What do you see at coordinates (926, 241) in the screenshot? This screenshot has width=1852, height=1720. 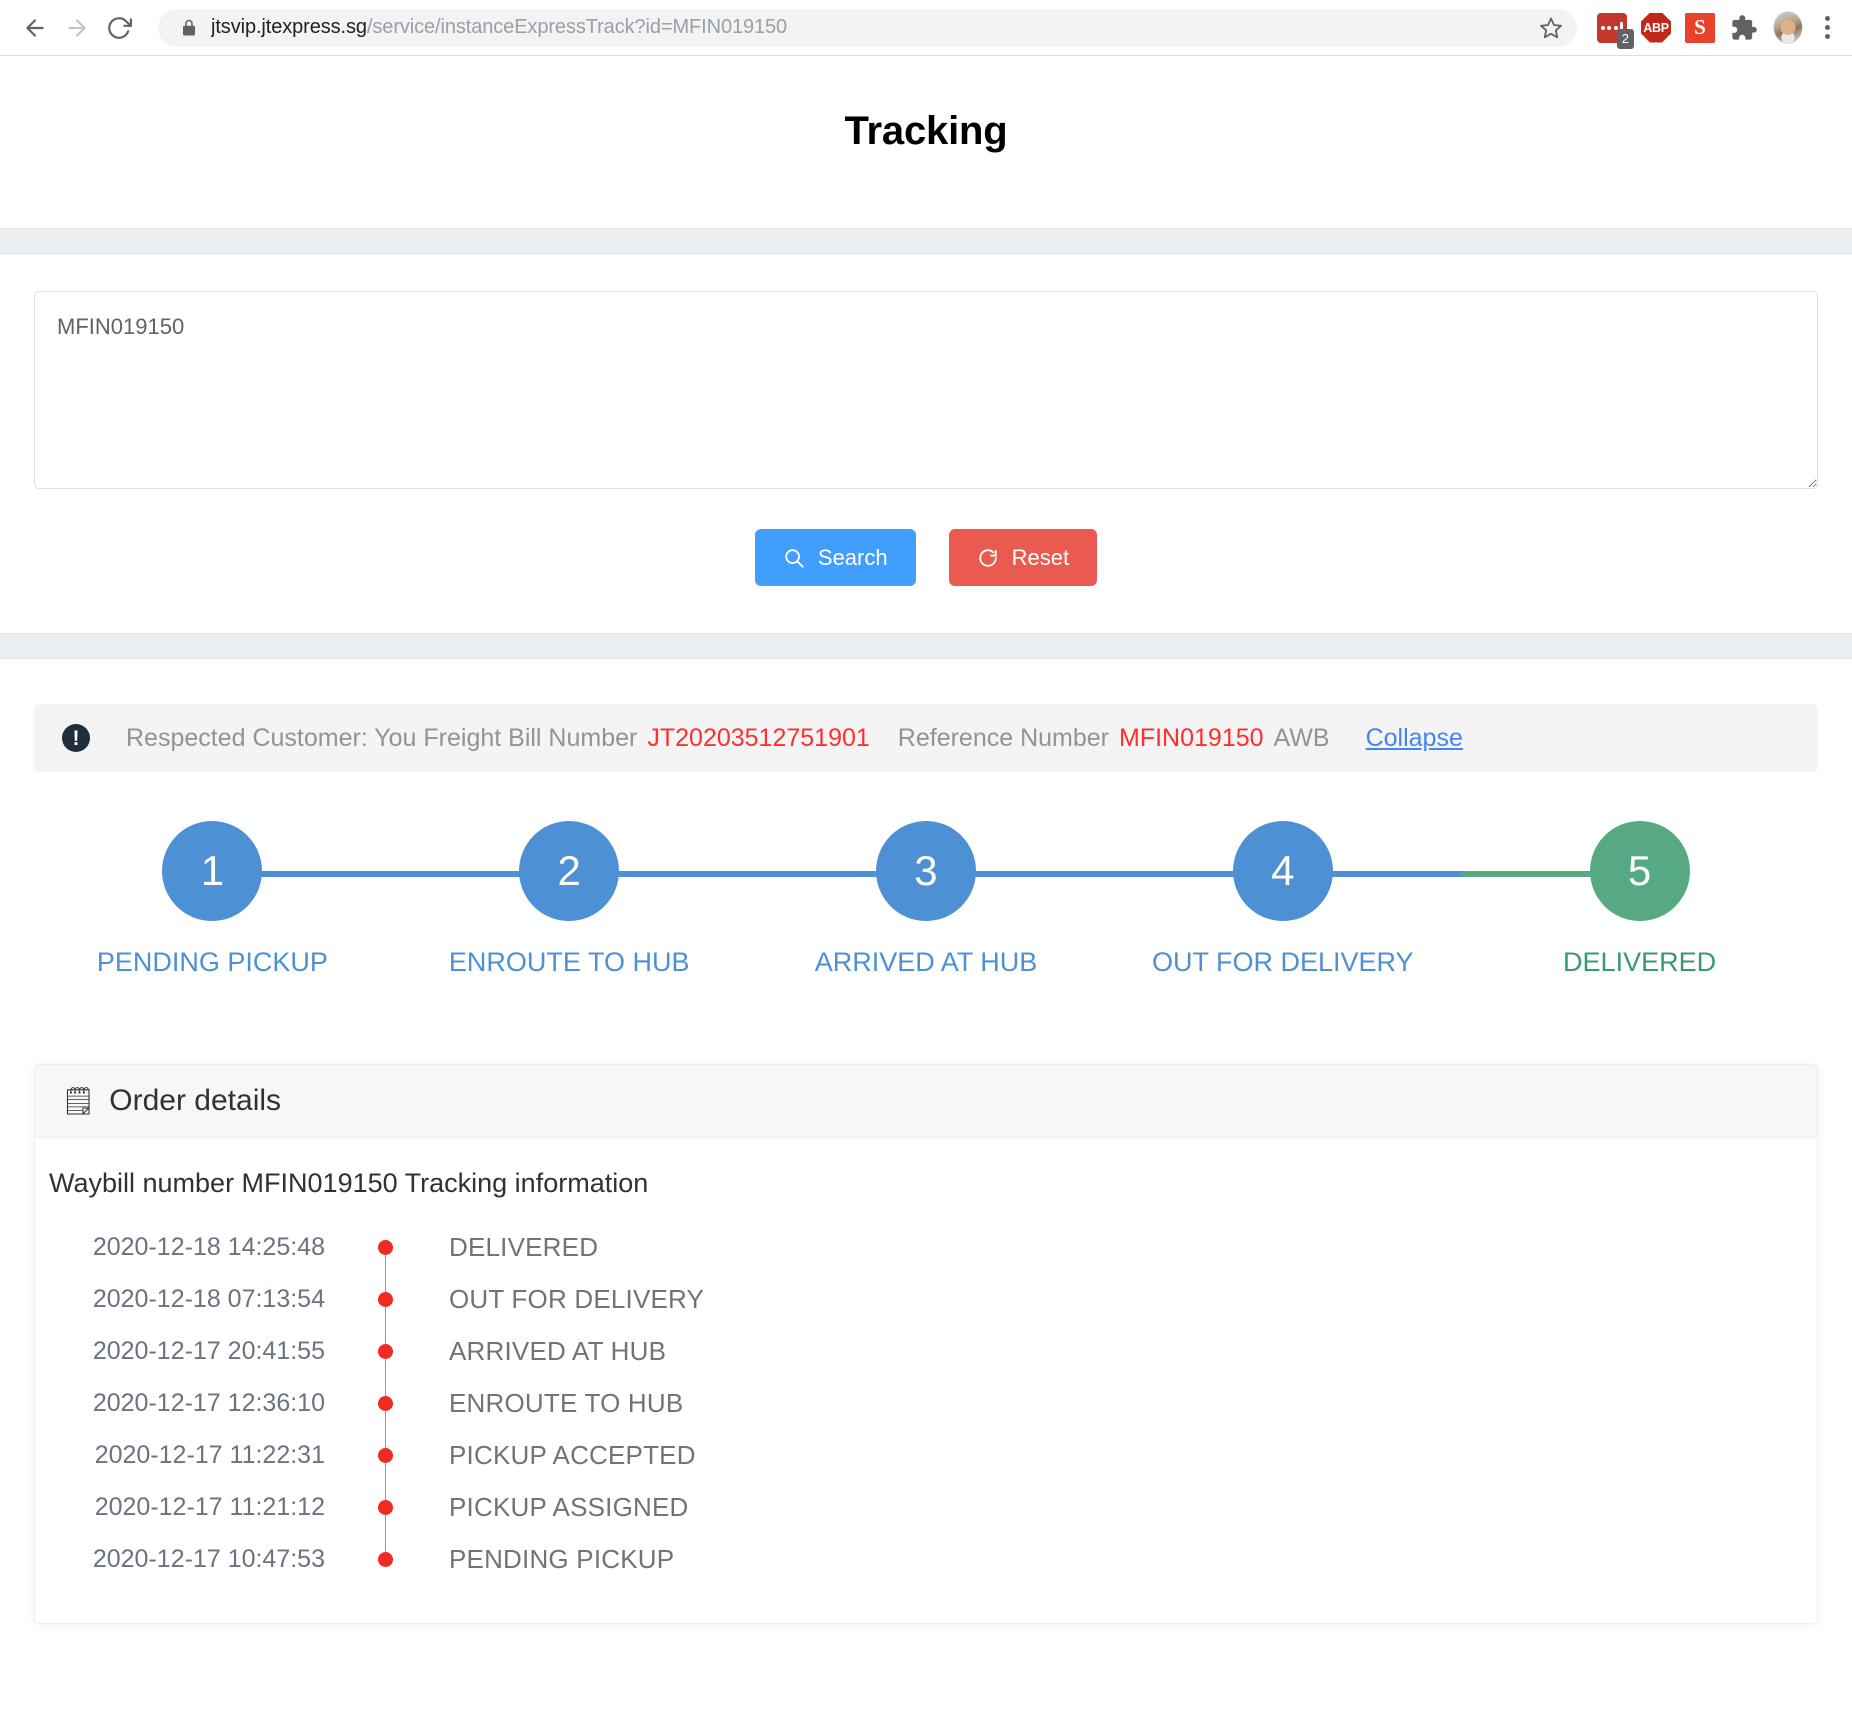 I see `section-divider-top` at bounding box center [926, 241].